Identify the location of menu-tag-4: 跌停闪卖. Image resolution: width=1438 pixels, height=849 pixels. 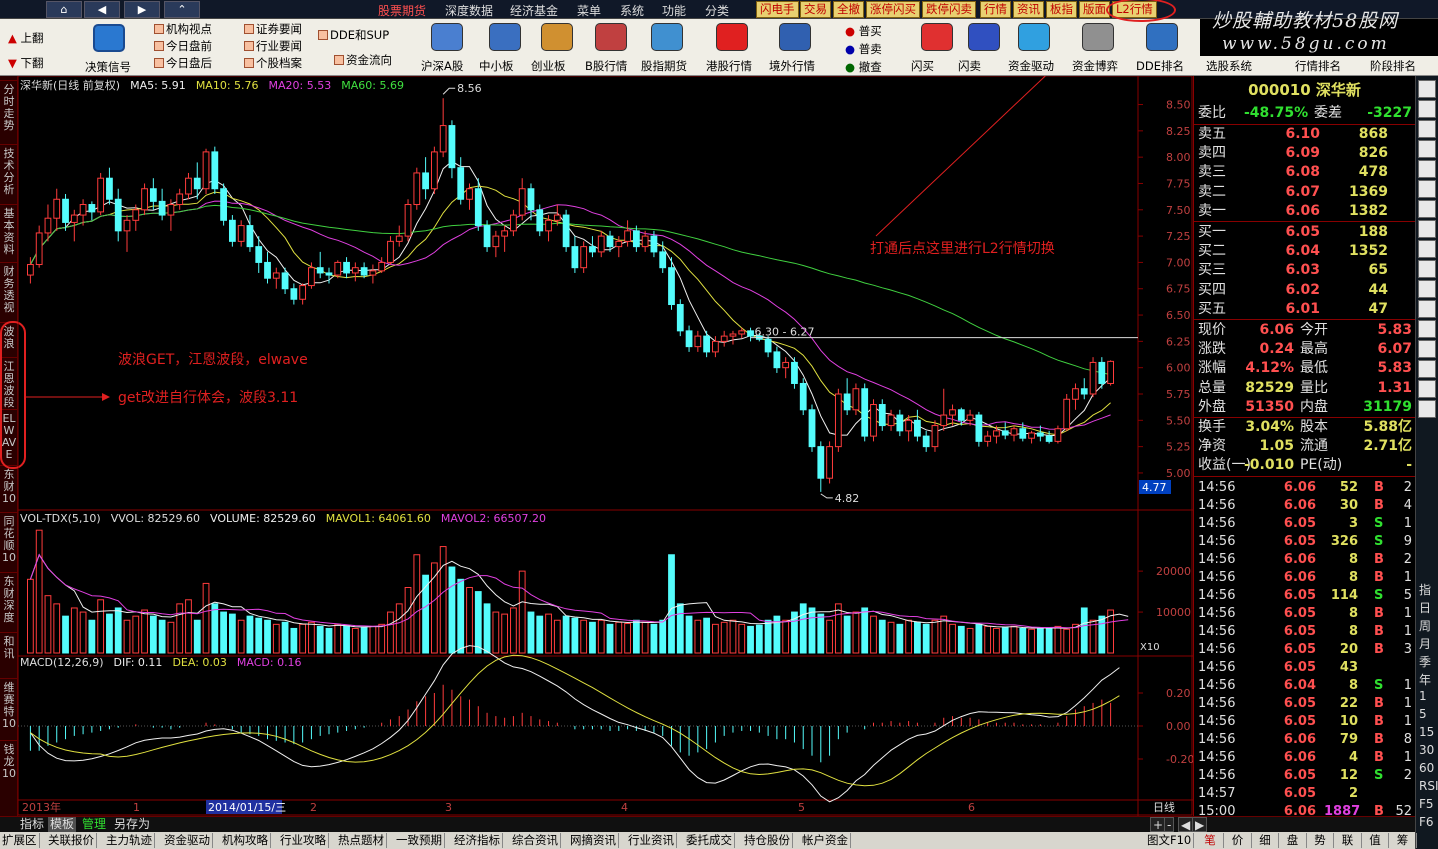
(949, 9).